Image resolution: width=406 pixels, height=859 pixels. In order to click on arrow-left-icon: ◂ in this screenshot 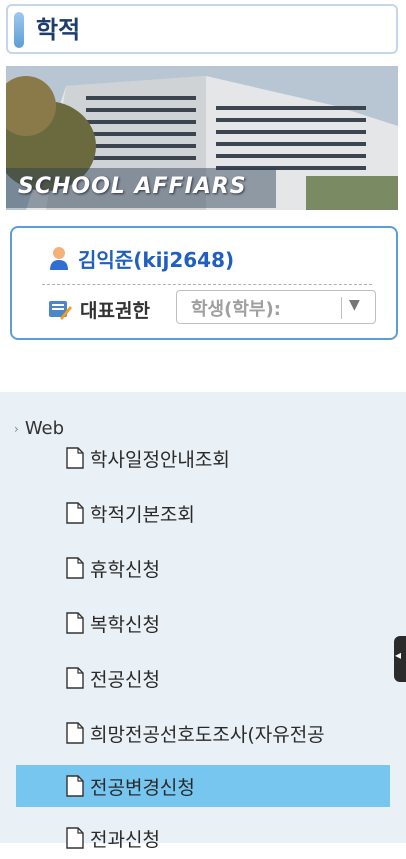, I will do `click(398, 655)`.